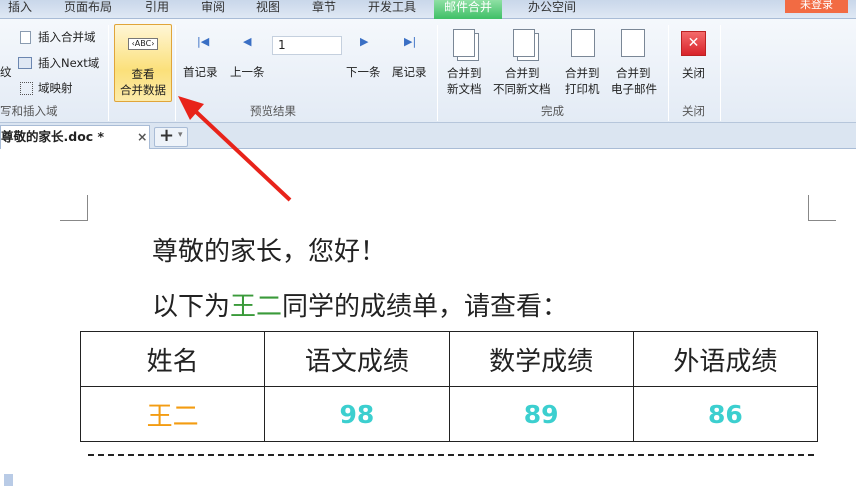 Image resolution: width=856 pixels, height=497 pixels. Describe the element at coordinates (583, 43) in the screenshot. I see `printer-icon` at that location.